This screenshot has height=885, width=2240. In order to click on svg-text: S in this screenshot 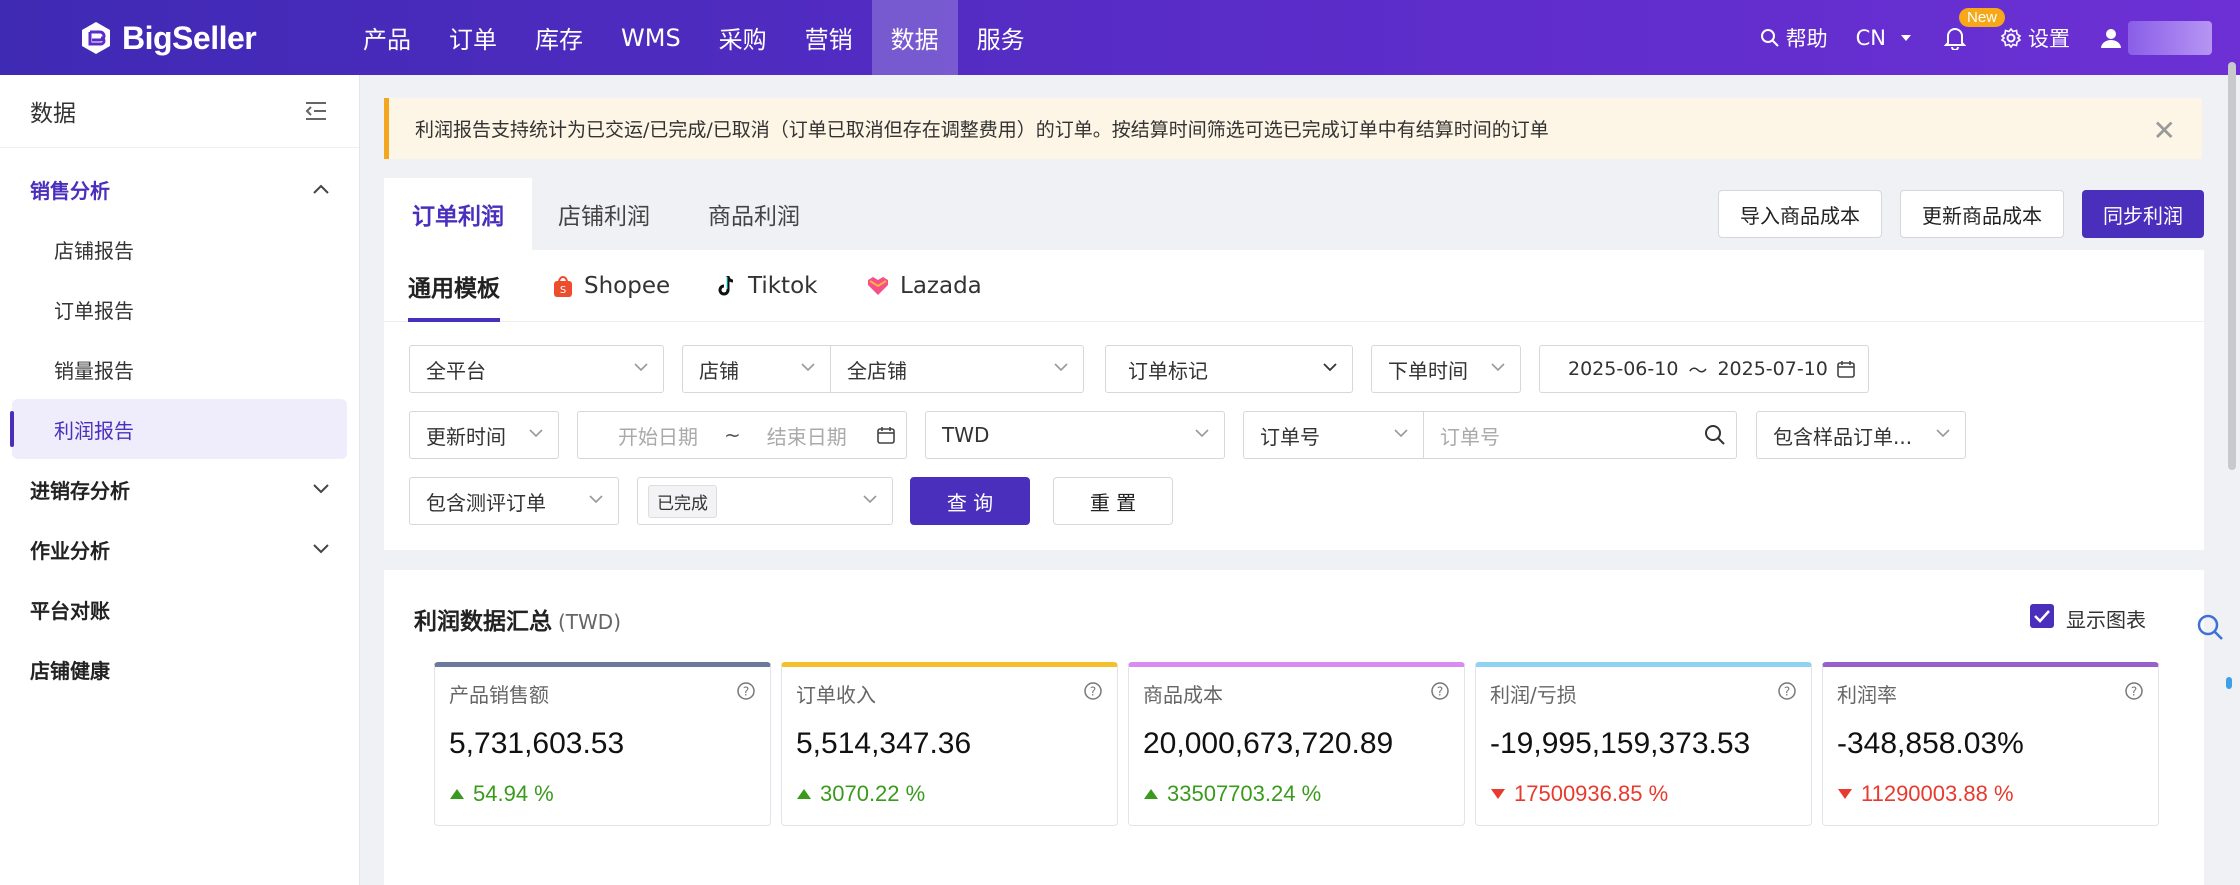, I will do `click(563, 290)`.